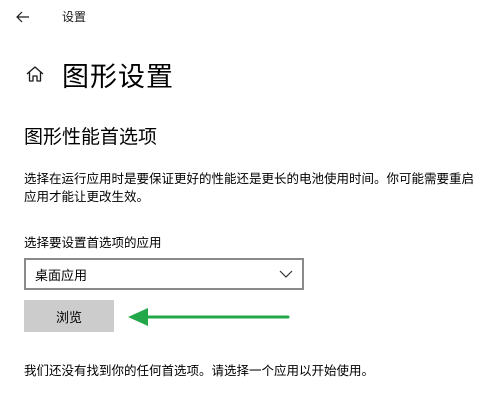  Describe the element at coordinates (286, 274) in the screenshot. I see `chevron-down-icon` at that location.